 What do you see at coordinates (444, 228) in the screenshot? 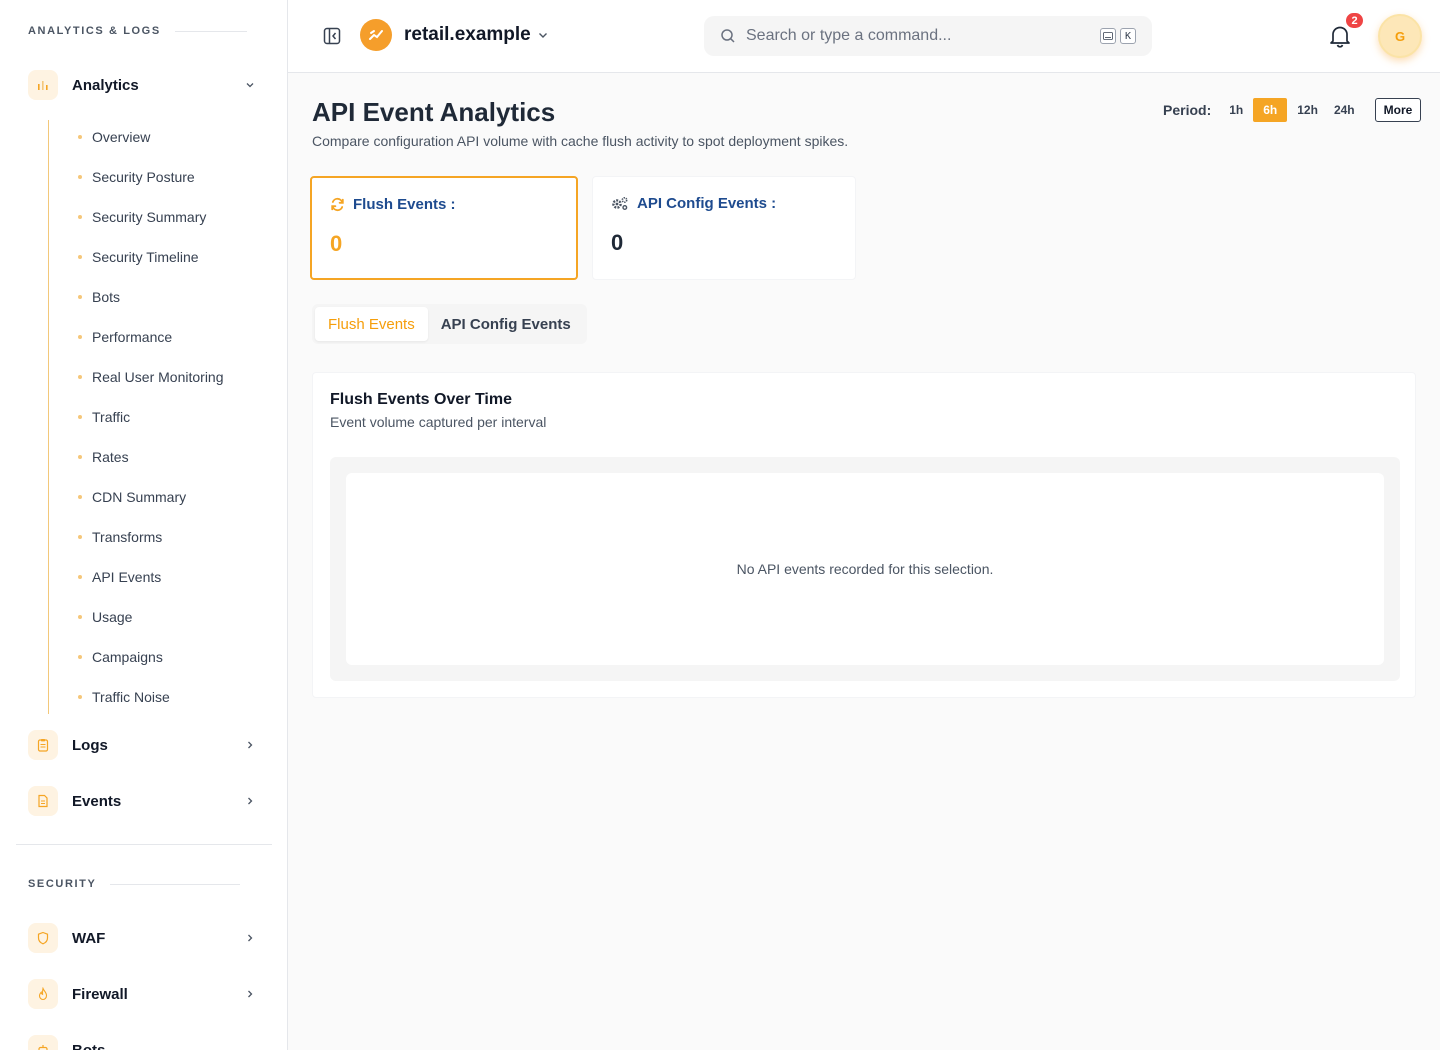
I see `flush-events-card: Flush Events : 0` at bounding box center [444, 228].